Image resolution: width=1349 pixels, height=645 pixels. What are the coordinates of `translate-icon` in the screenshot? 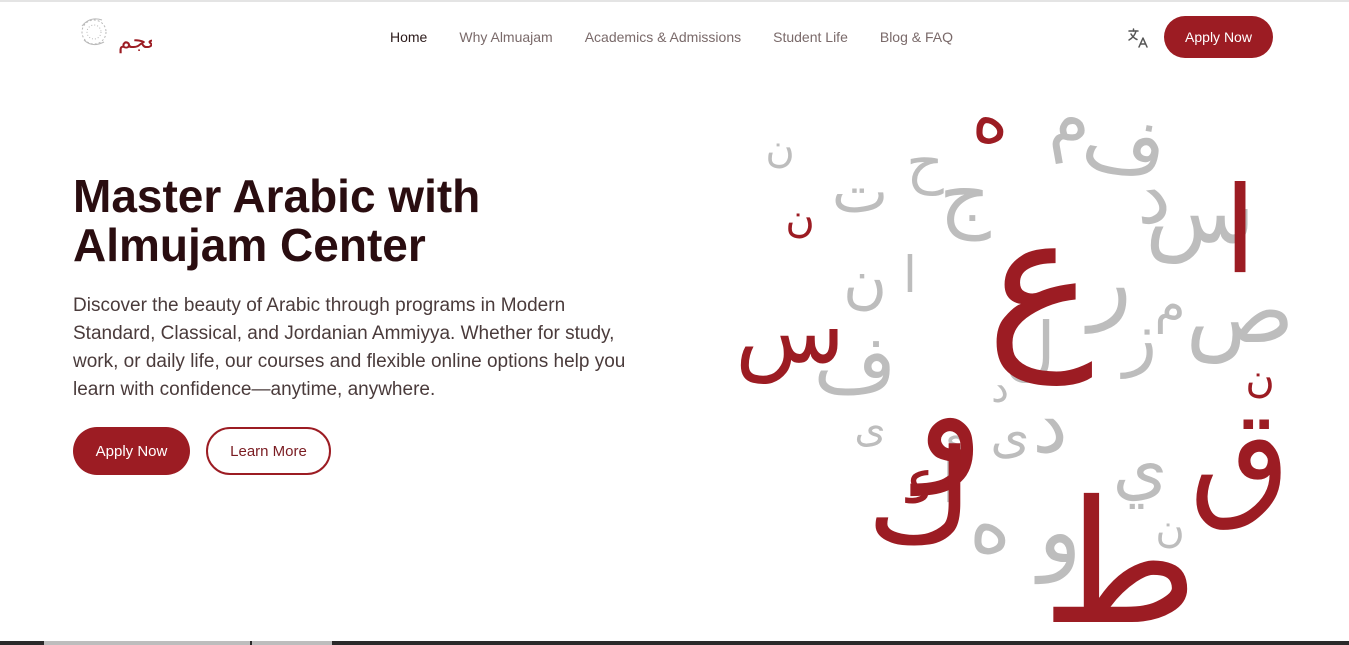 It's located at (1138, 38).